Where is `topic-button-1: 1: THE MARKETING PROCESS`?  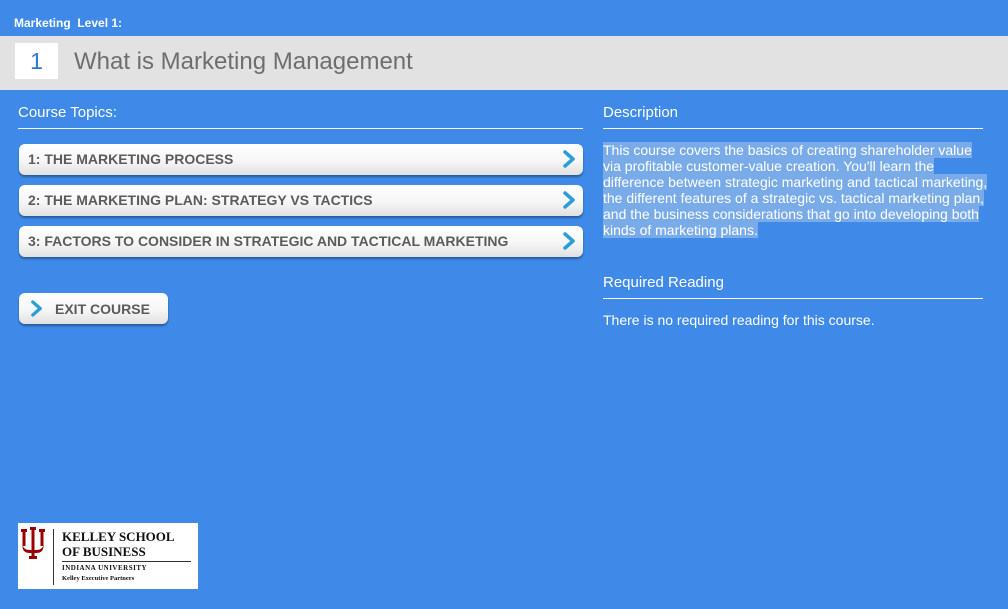
topic-button-1: 1: THE MARKETING PROCESS is located at coordinates (301, 159).